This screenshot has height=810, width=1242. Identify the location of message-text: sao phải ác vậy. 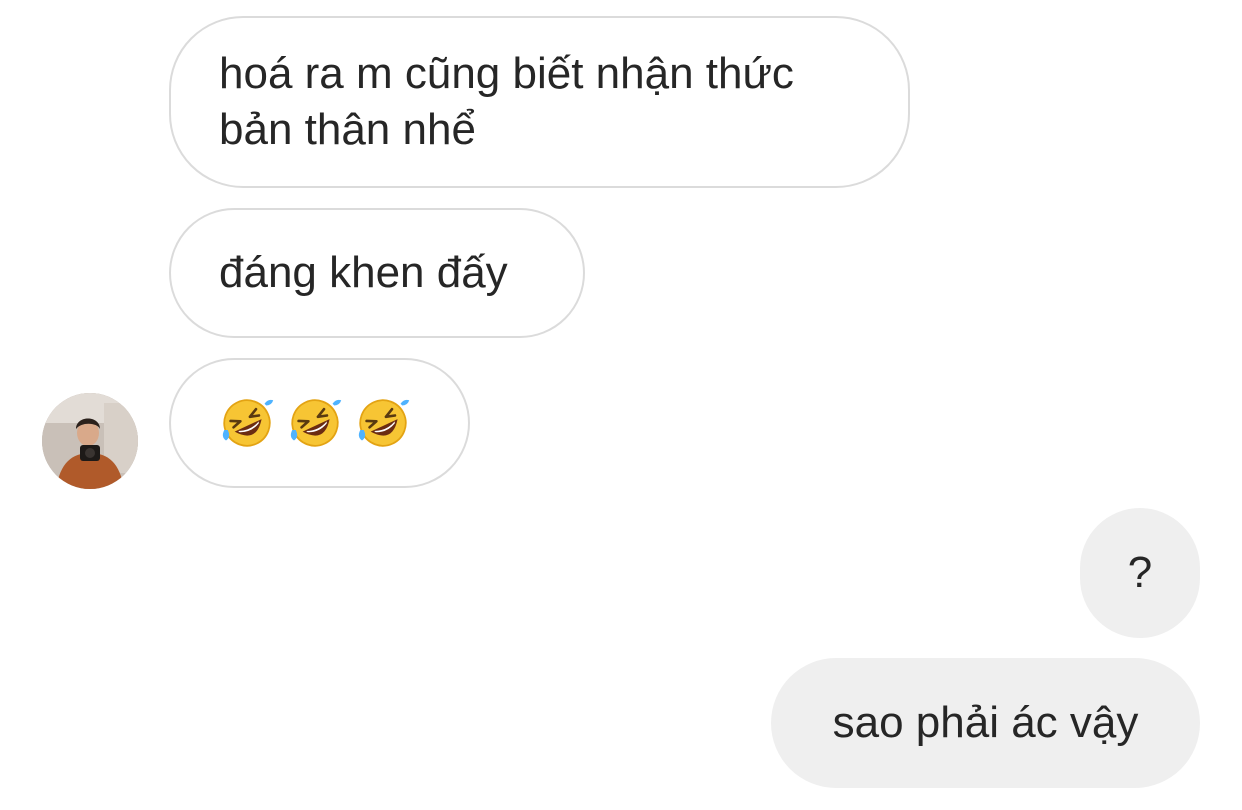
(985, 722).